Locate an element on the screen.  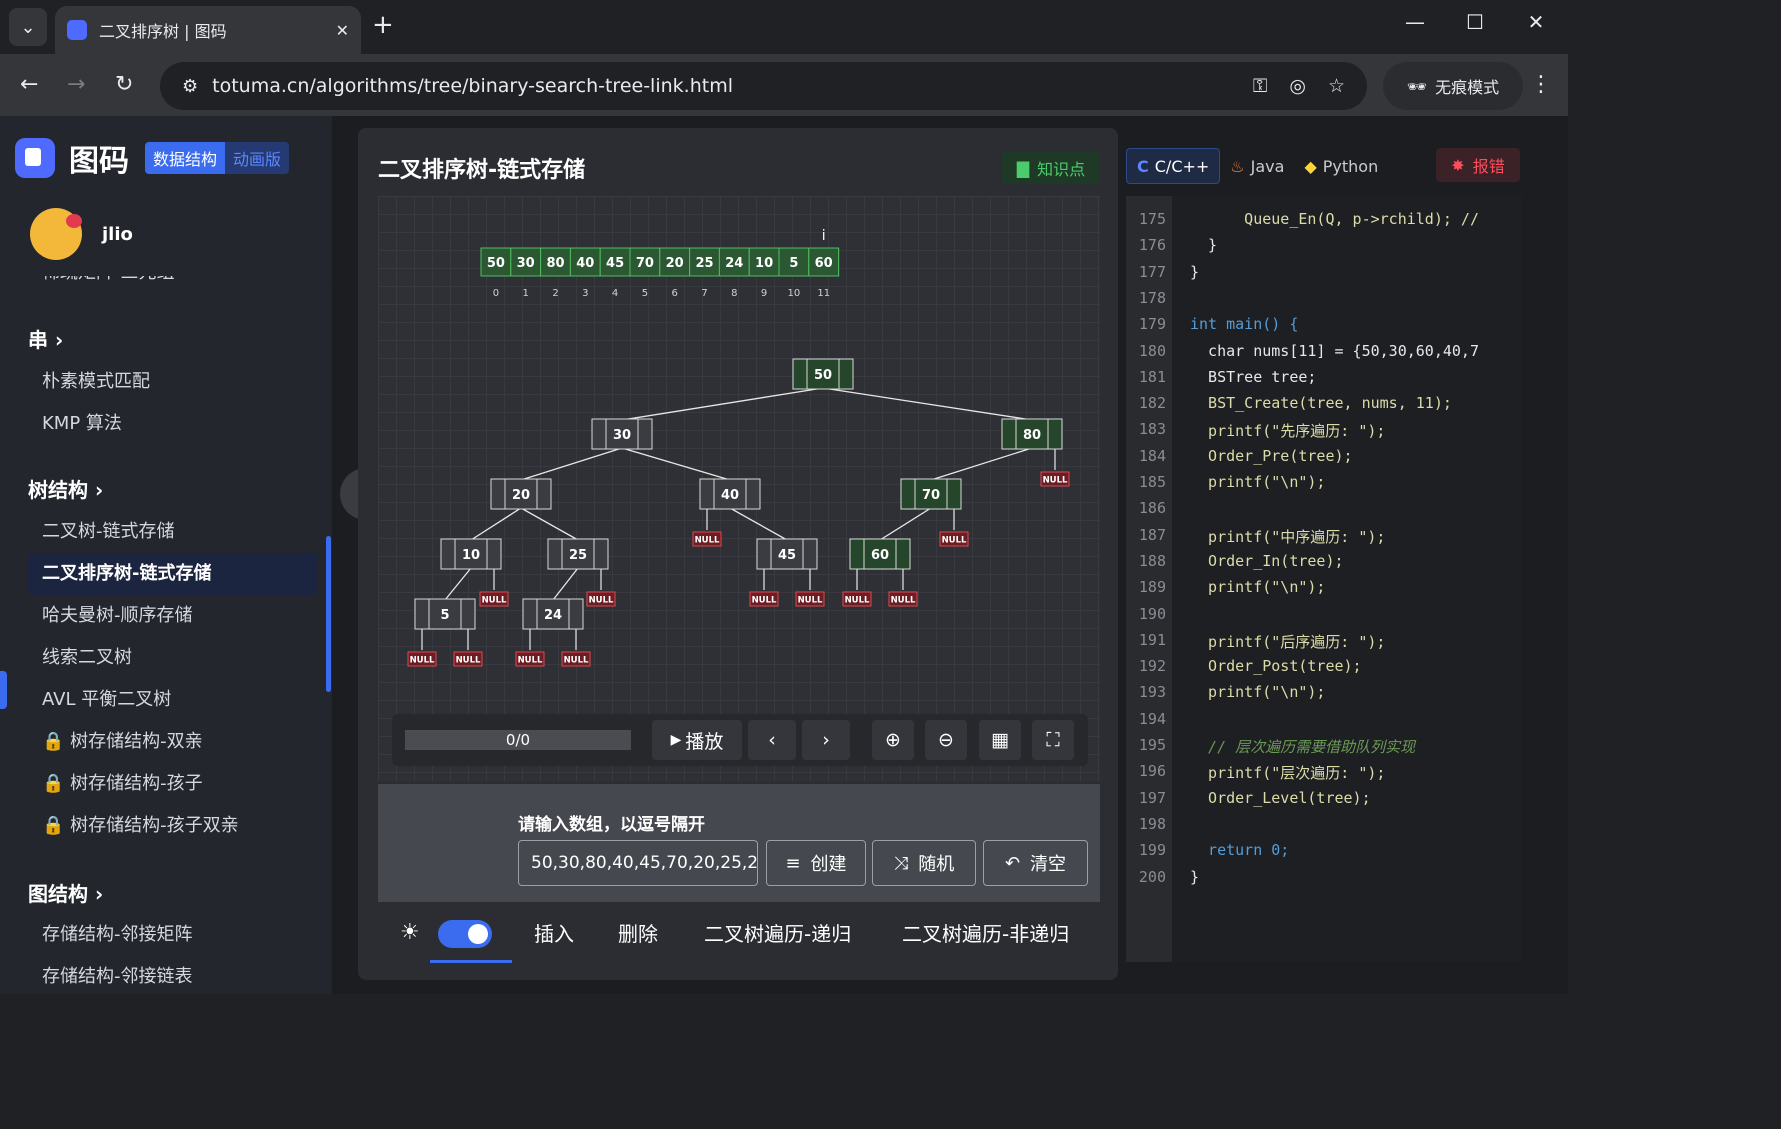
tab-insert: 插入 is located at coordinates (554, 934).